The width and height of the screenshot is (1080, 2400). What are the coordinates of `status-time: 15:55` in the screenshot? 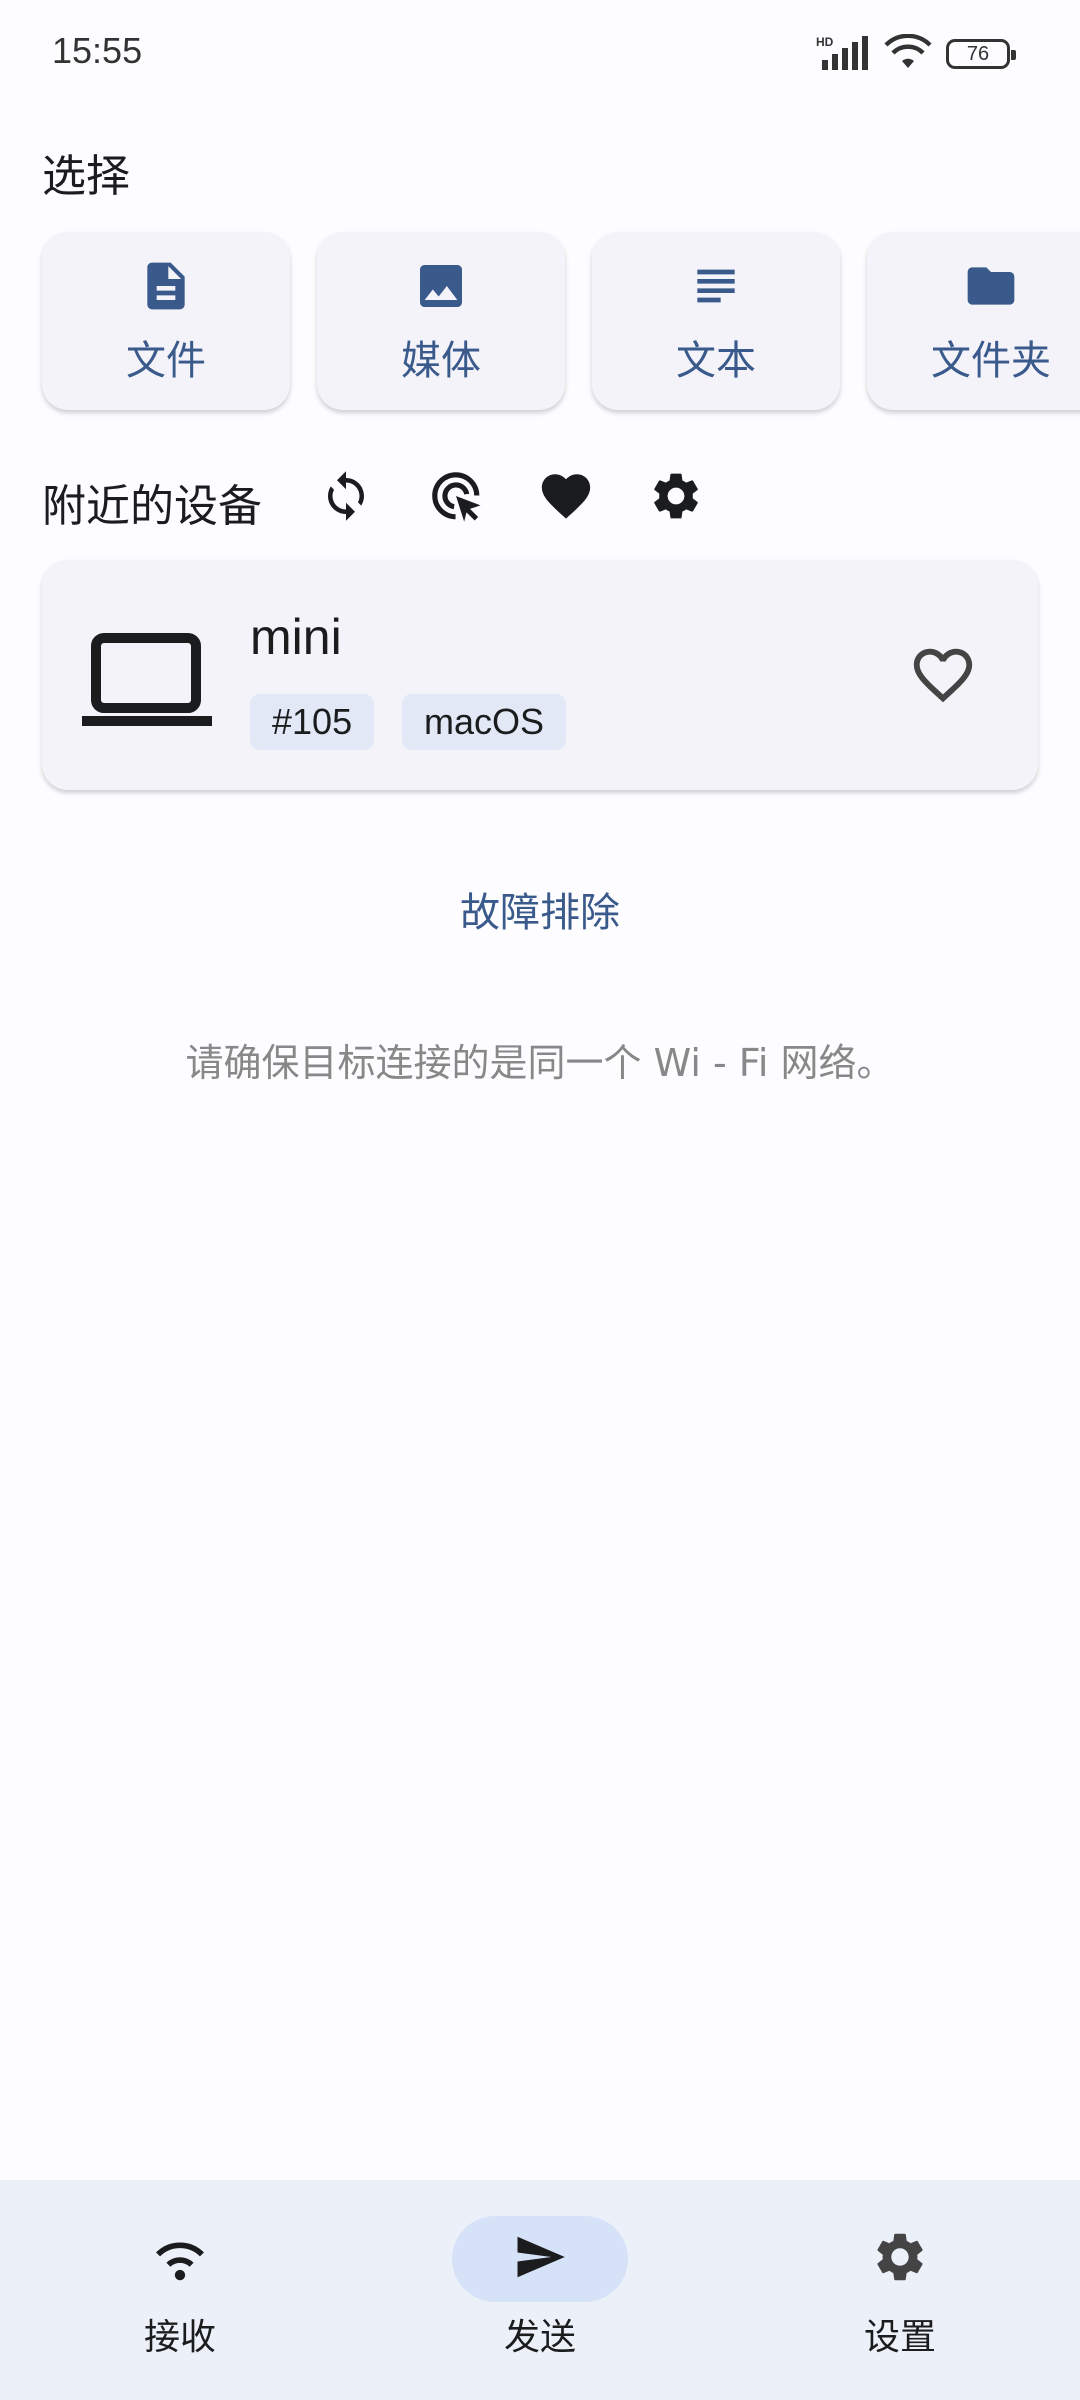 It's located at (97, 50).